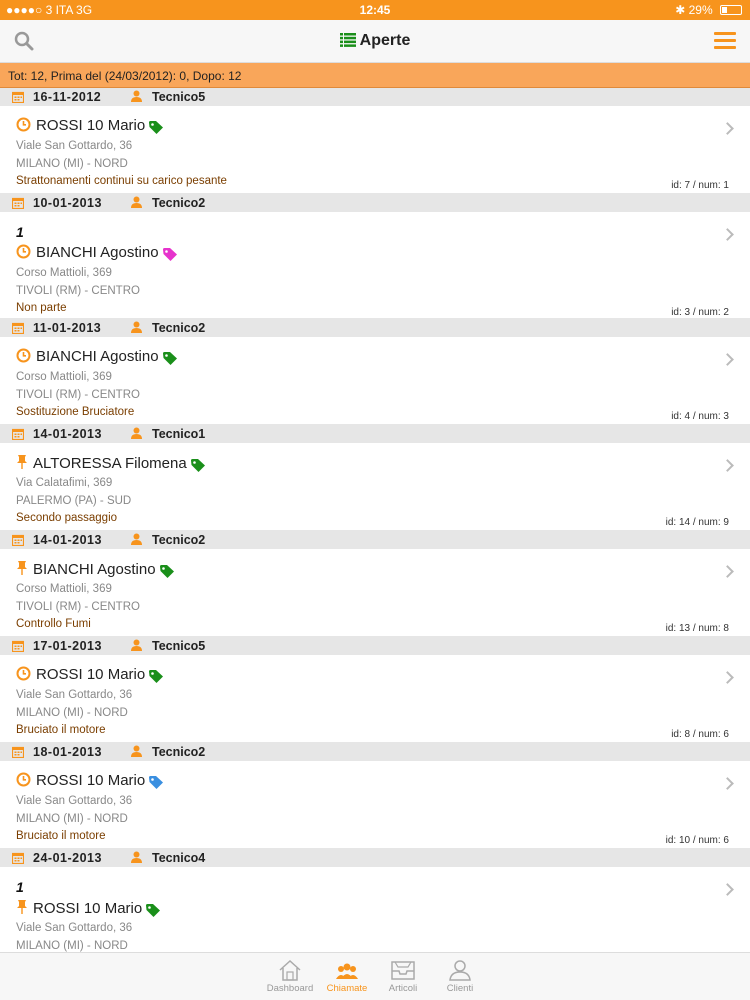 This screenshot has width=750, height=1000. I want to click on clock: 12:45, so click(375, 10).